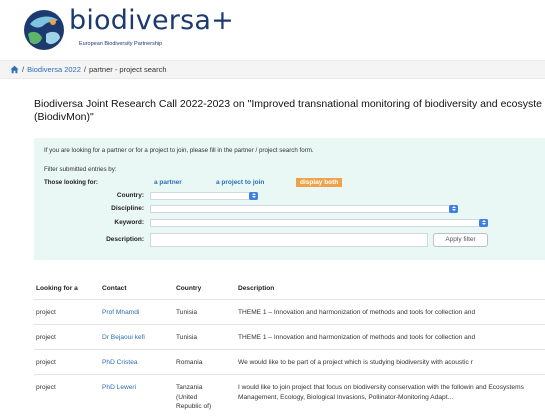 Image resolution: width=545 pixels, height=420 pixels. What do you see at coordinates (189, 362) in the screenshot?
I see `cell-country: Romania` at bounding box center [189, 362].